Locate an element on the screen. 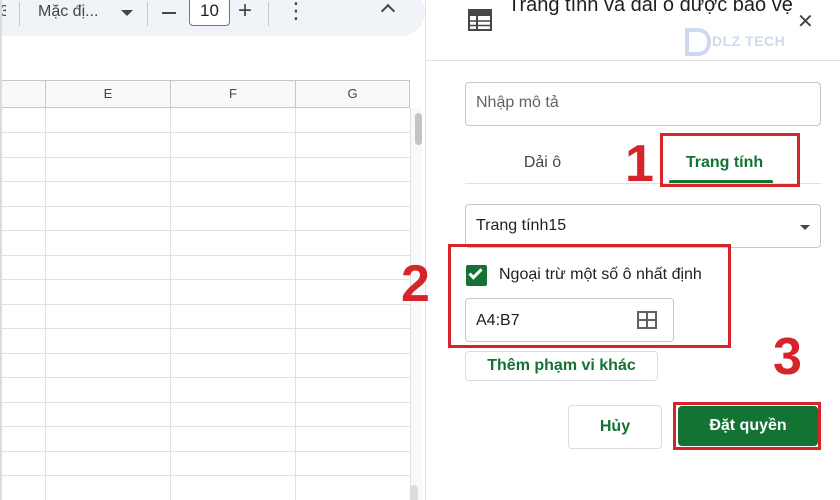  sheet-select-value: Trang tính15 is located at coordinates (521, 225).